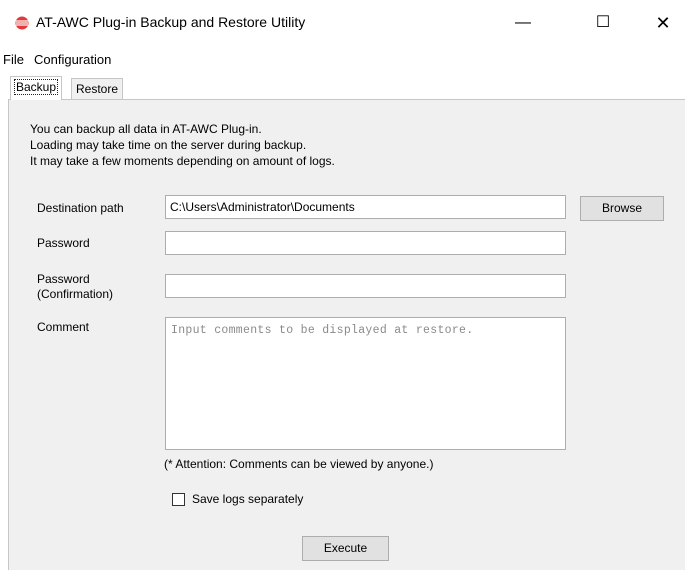  Describe the element at coordinates (247, 499) in the screenshot. I see `save-logs-label: Save logs separately` at that location.